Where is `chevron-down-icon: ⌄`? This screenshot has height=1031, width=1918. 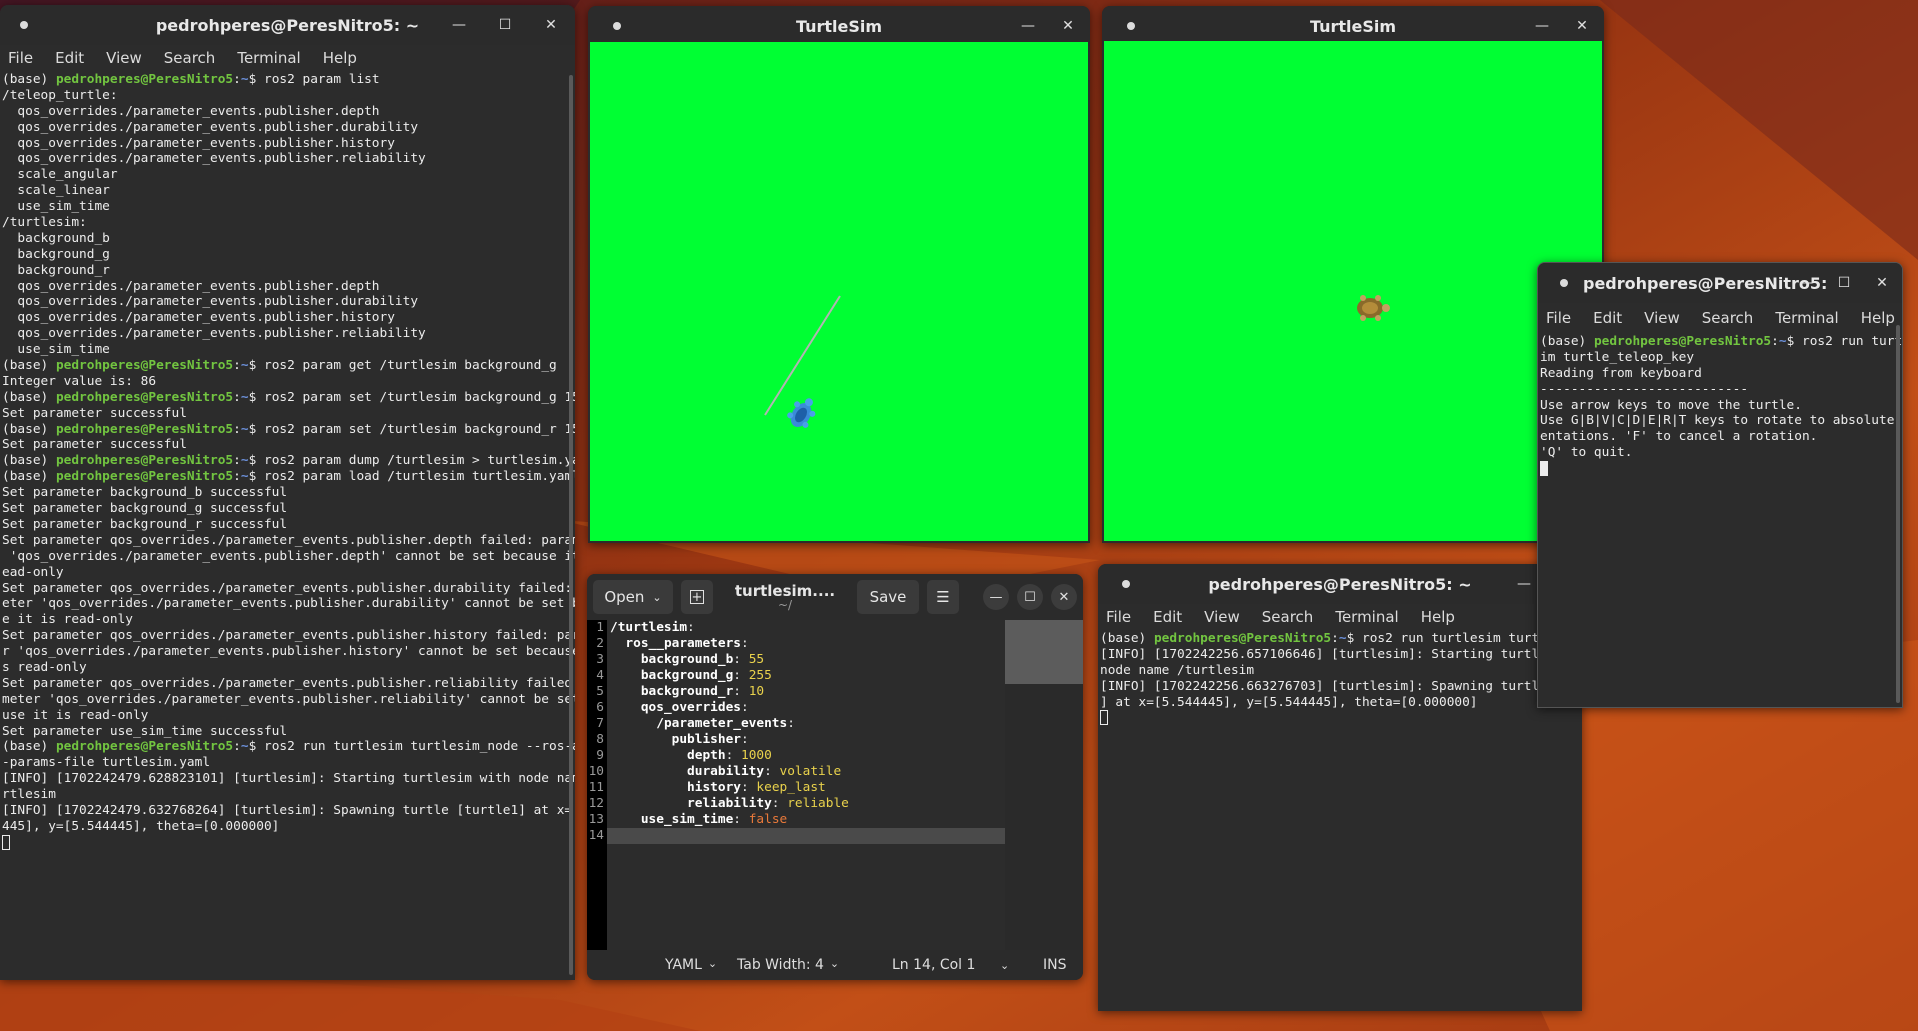
chevron-down-icon: ⌄ is located at coordinates (1004, 965).